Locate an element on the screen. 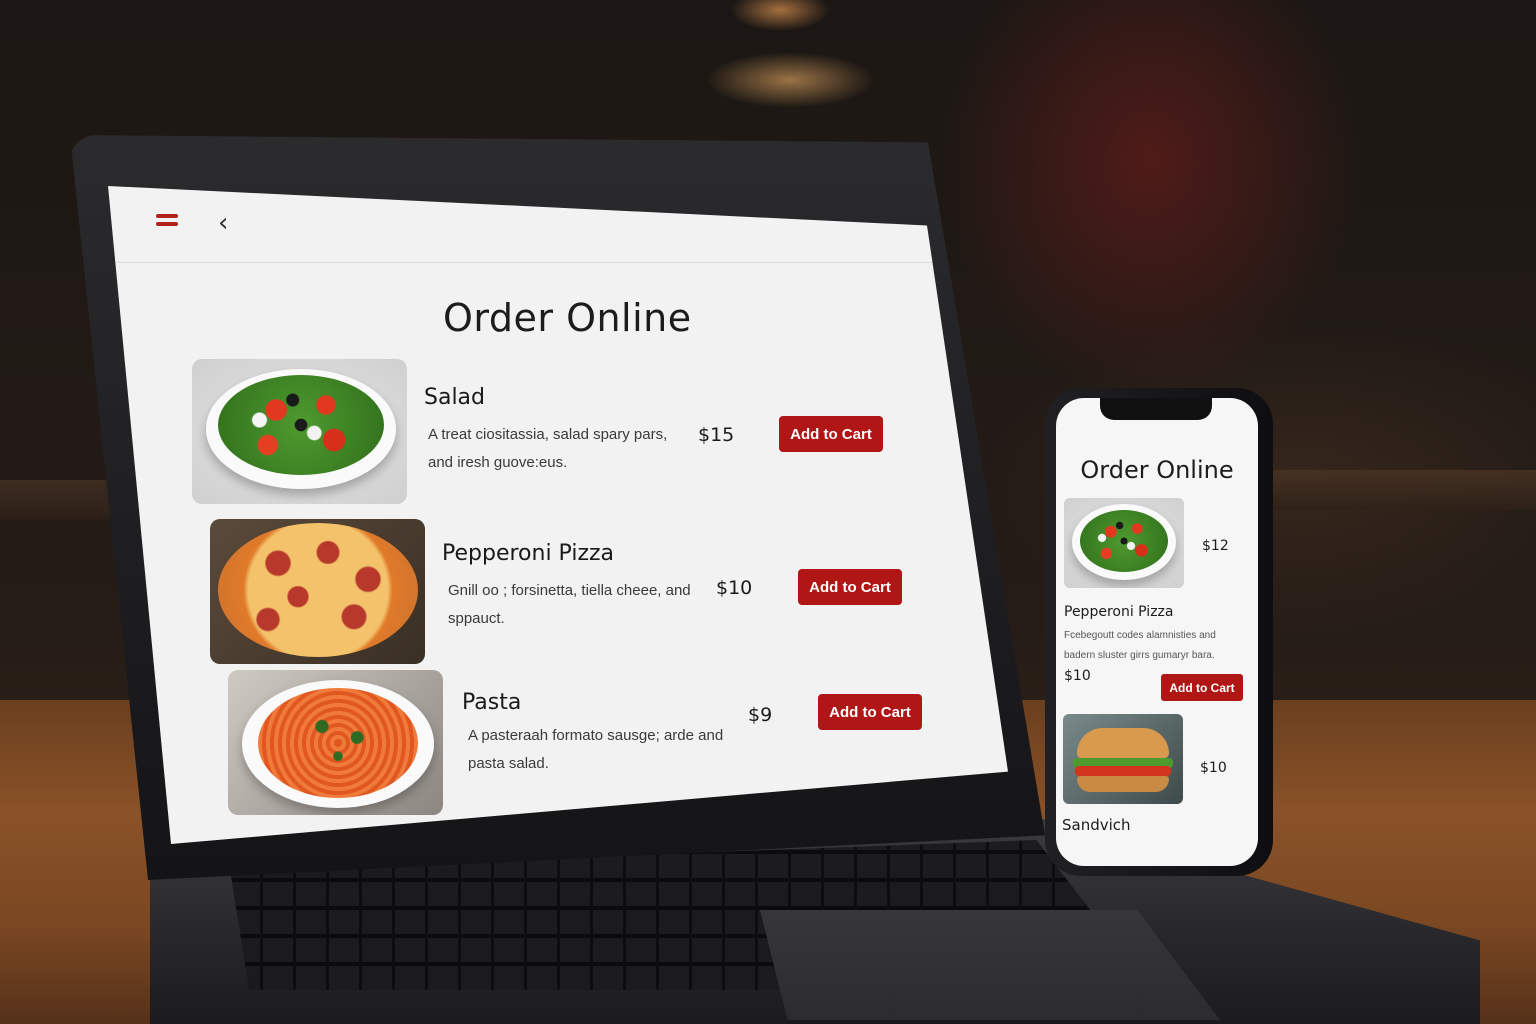 The height and width of the screenshot is (1024, 1536). item-price: $15 is located at coordinates (716, 435).